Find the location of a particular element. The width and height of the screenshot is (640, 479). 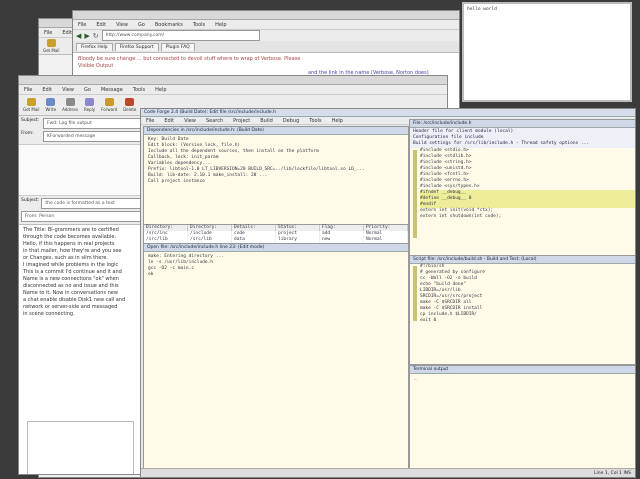

delete-button: Delete is located at coordinates (129, 105).